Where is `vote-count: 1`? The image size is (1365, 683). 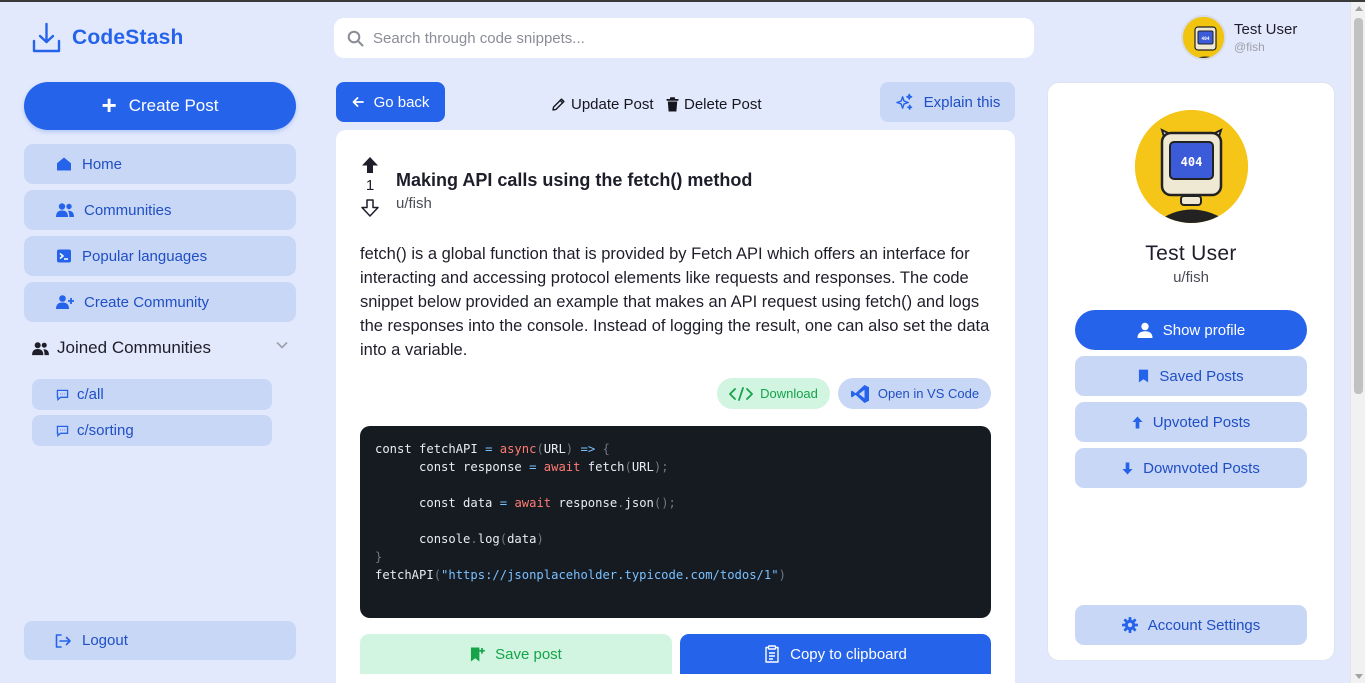 vote-count: 1 is located at coordinates (370, 185).